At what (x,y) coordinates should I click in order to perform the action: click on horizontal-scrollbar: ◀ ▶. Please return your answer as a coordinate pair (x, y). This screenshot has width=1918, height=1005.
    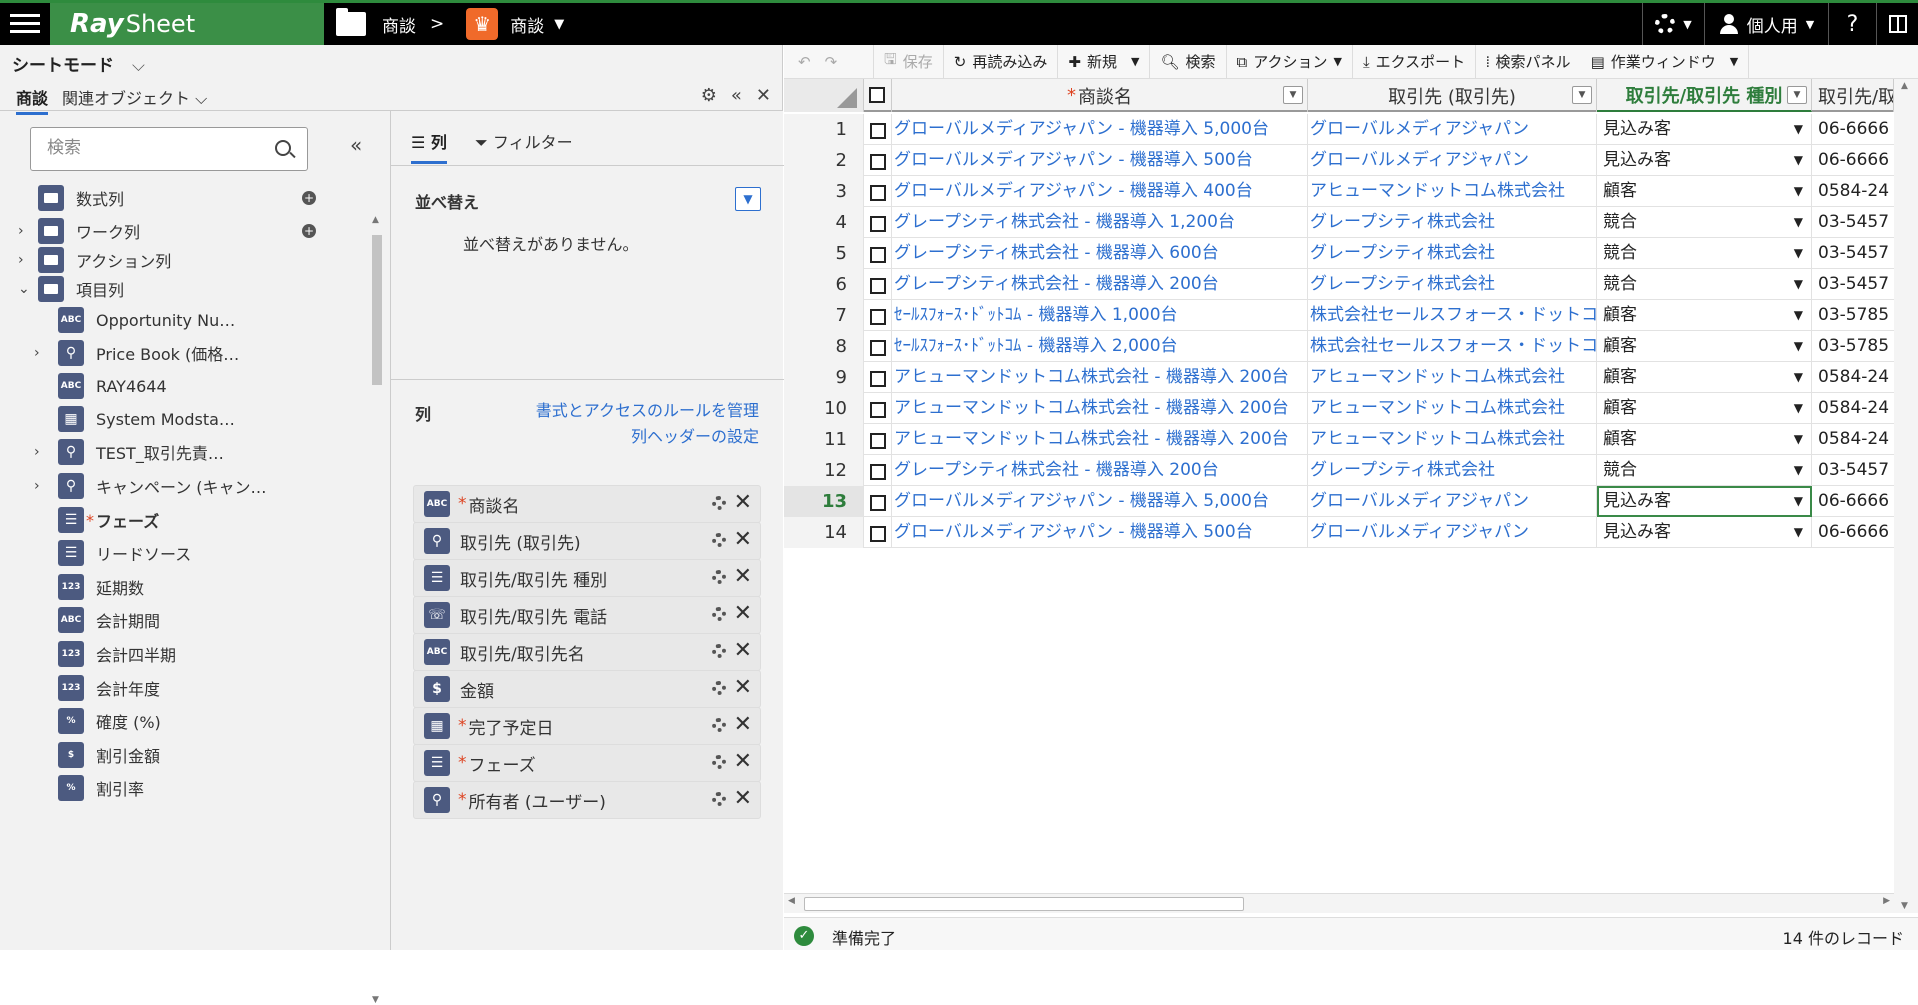
    Looking at the image, I should click on (1339, 903).